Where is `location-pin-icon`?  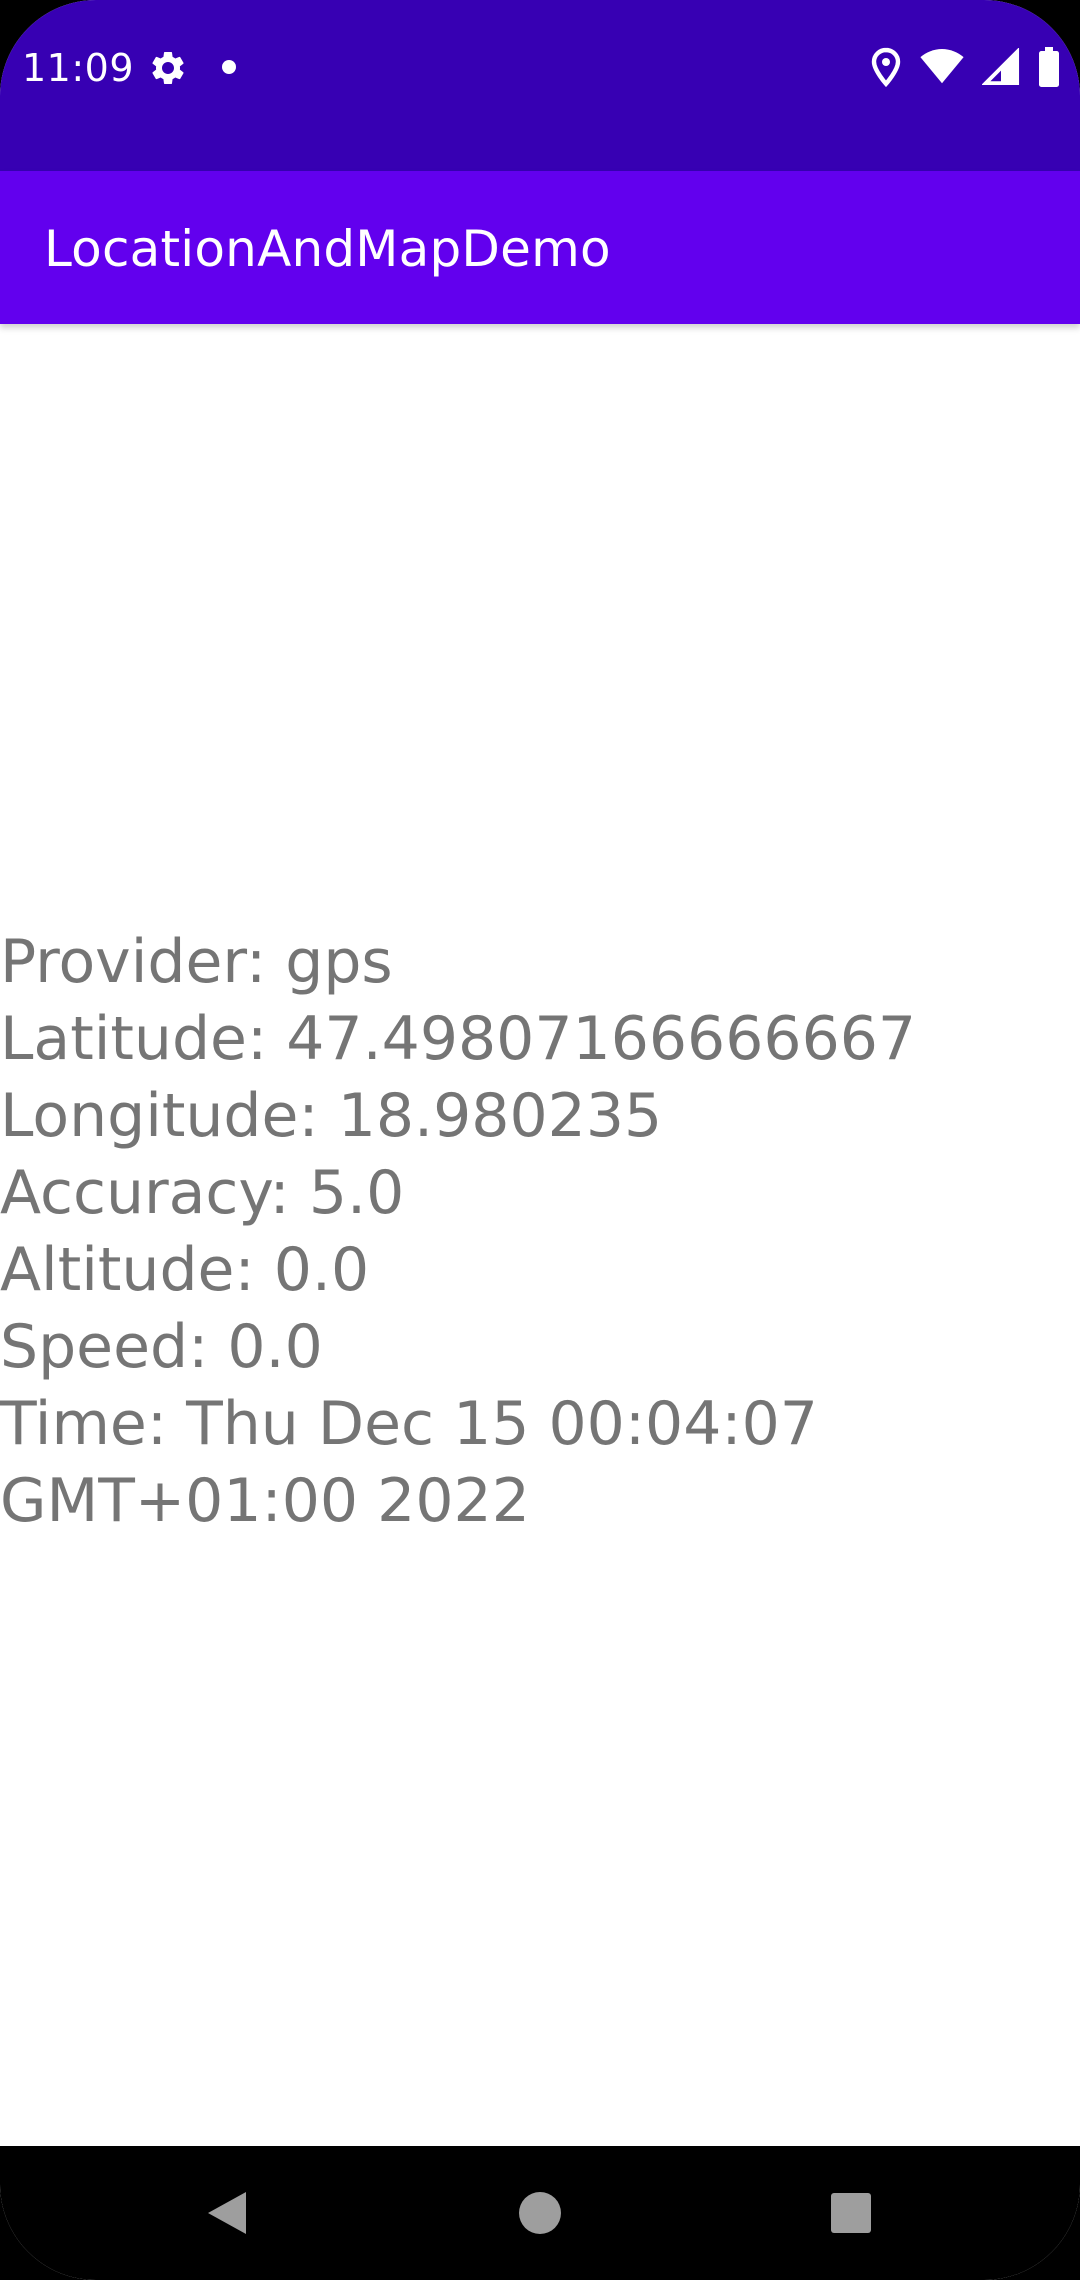 location-pin-icon is located at coordinates (886, 67).